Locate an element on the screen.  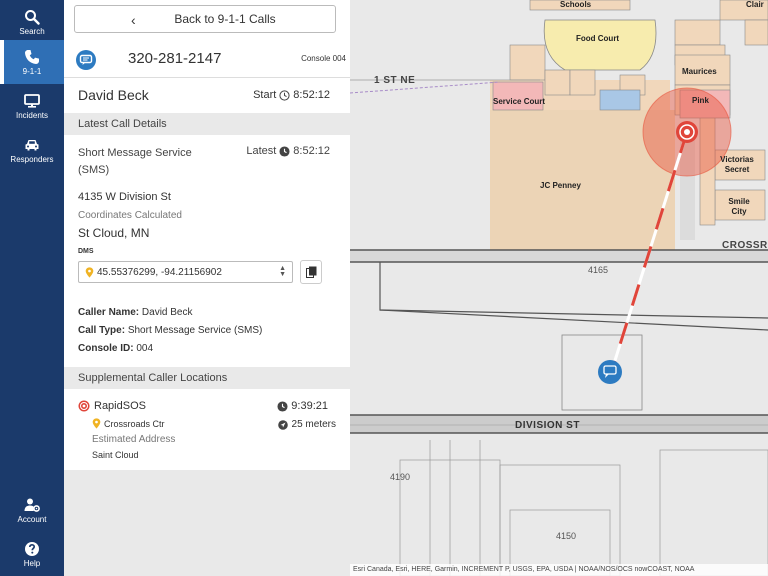
nav-help: Help is located at coordinates (32, 554).